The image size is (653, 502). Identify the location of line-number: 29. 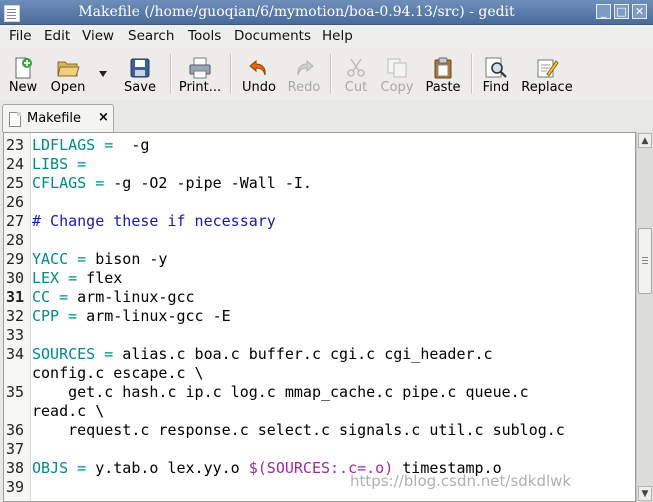
(15, 259).